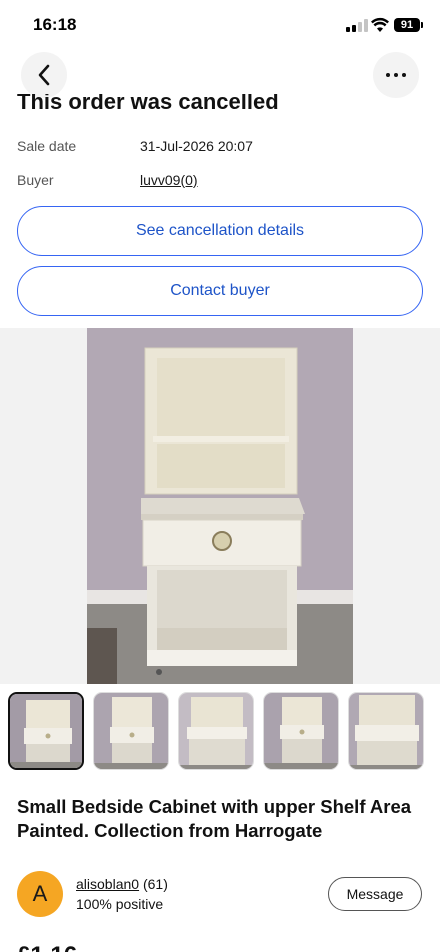 The width and height of the screenshot is (440, 952). I want to click on battery-indicator: 91, so click(408, 25).